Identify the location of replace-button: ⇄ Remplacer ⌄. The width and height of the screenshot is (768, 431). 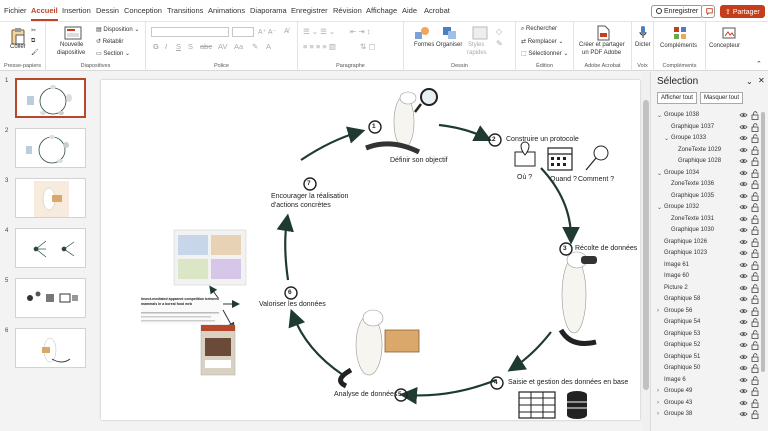
(542, 41).